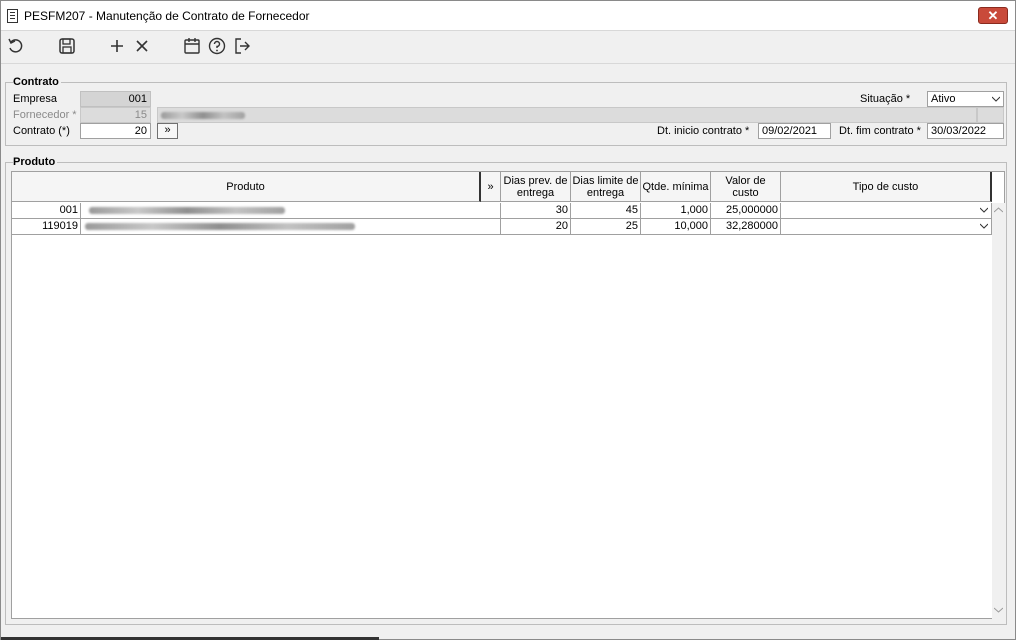 This screenshot has width=1016, height=640. What do you see at coordinates (45, 115) in the screenshot?
I see `fornecedor-label: Fornecedor *` at bounding box center [45, 115].